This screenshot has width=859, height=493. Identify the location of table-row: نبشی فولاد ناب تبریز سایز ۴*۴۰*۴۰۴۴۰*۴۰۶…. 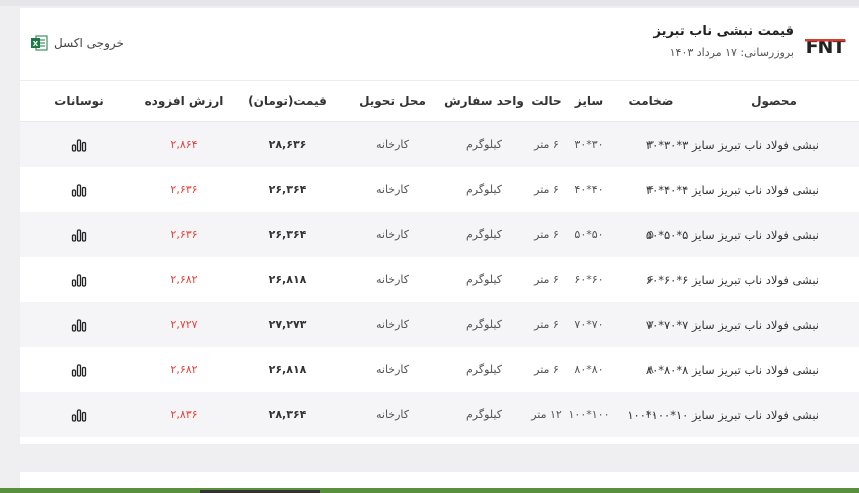
(439, 189).